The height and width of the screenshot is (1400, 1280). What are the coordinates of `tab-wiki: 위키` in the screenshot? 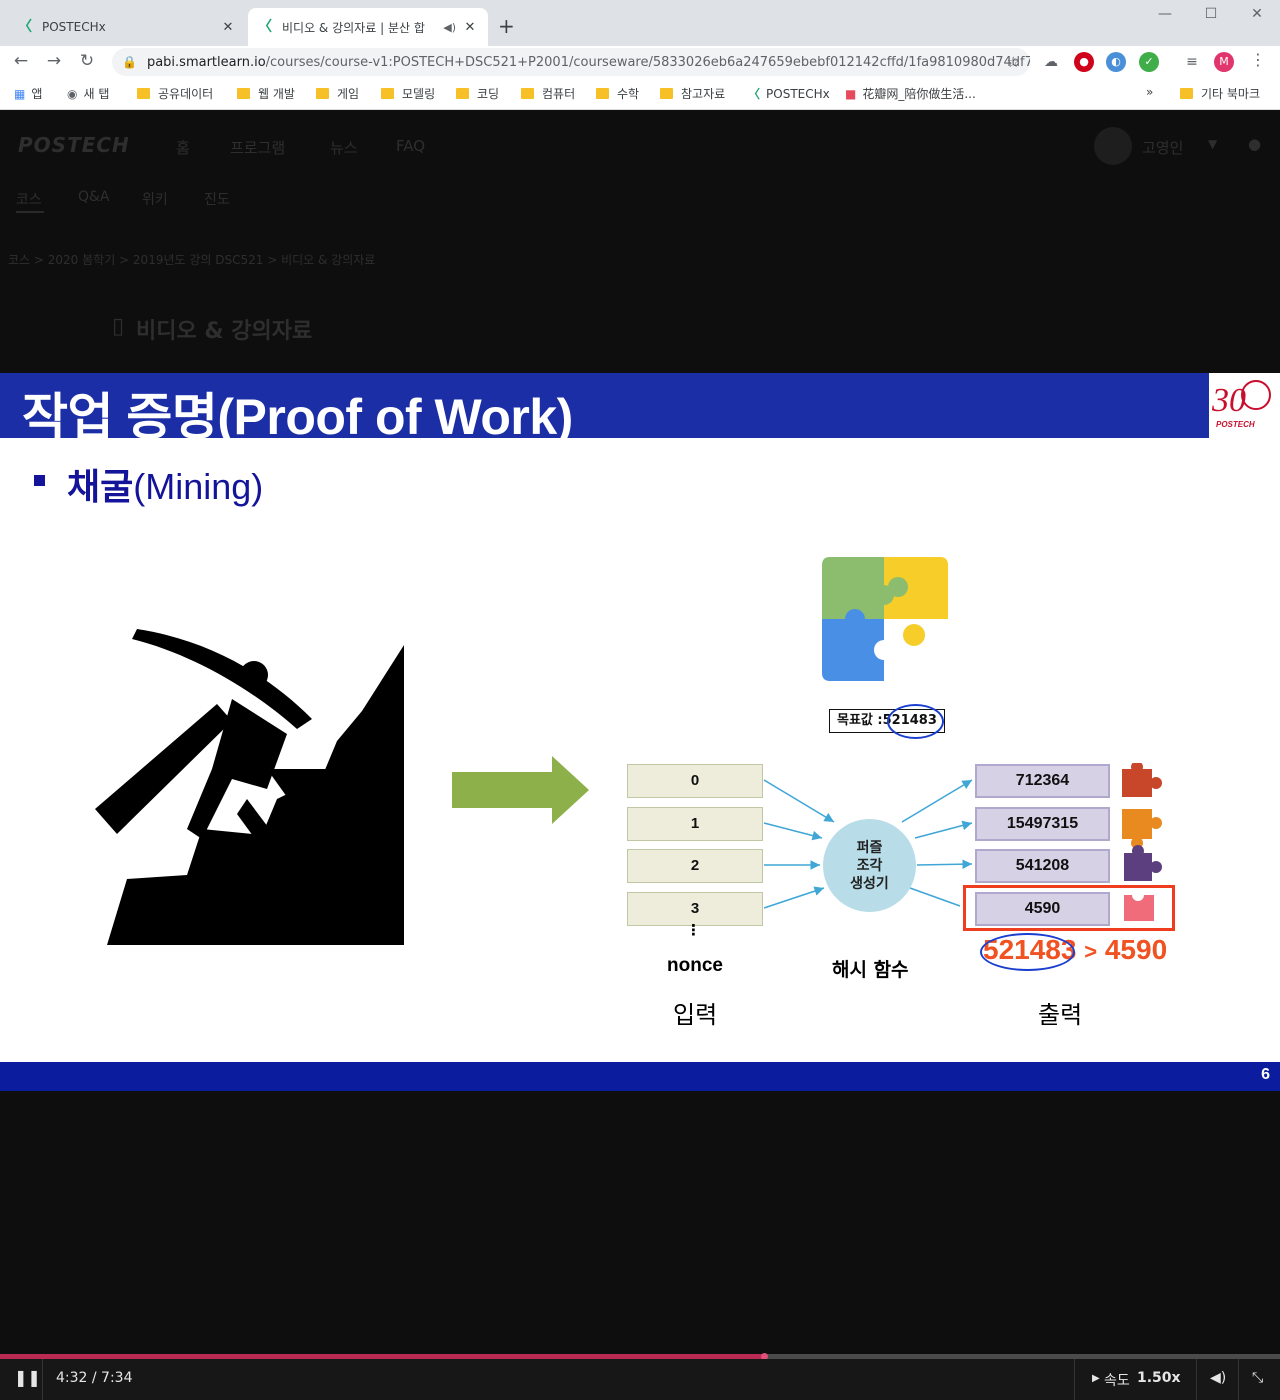 It's located at (155, 199).